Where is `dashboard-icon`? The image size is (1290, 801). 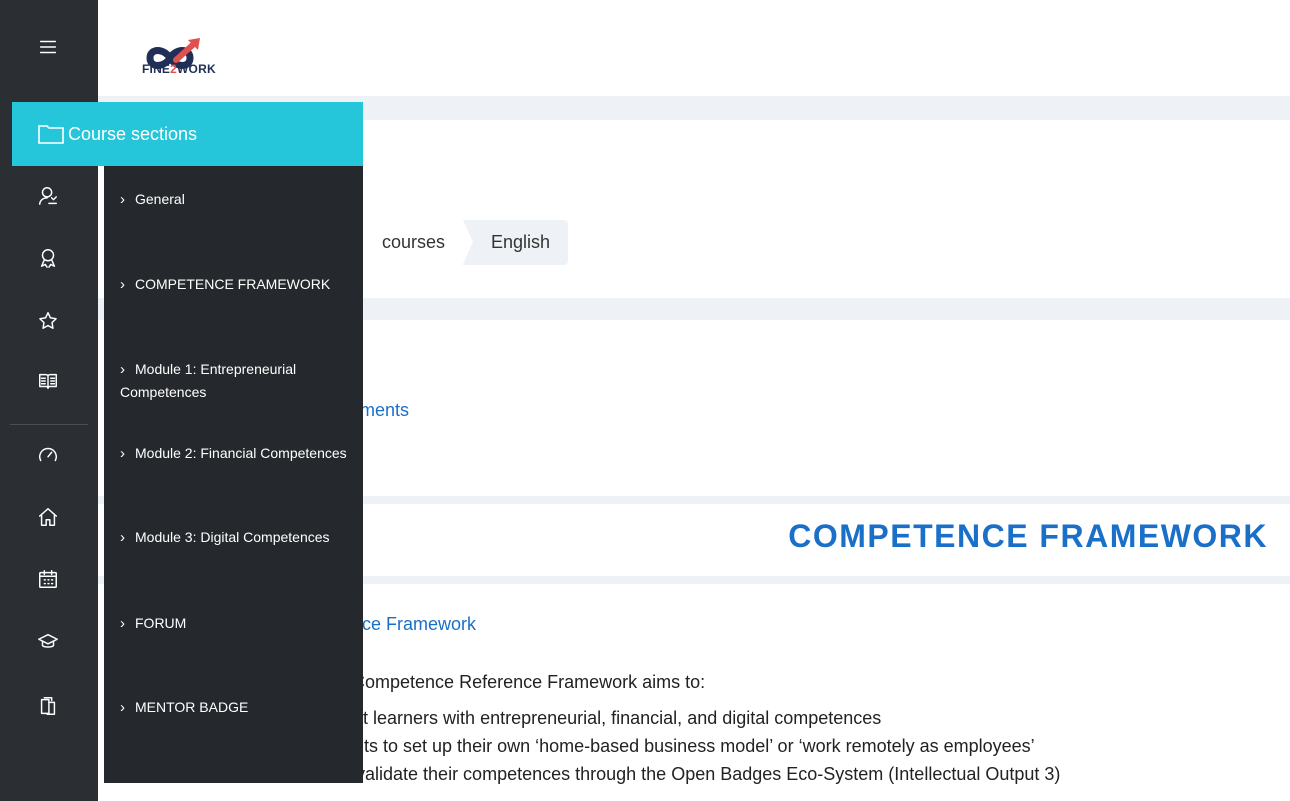
dashboard-icon is located at coordinates (48, 455).